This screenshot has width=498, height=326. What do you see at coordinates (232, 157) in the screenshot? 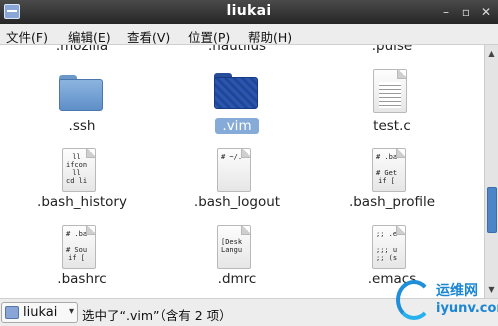
I see `file-preview: # ~/.` at bounding box center [232, 157].